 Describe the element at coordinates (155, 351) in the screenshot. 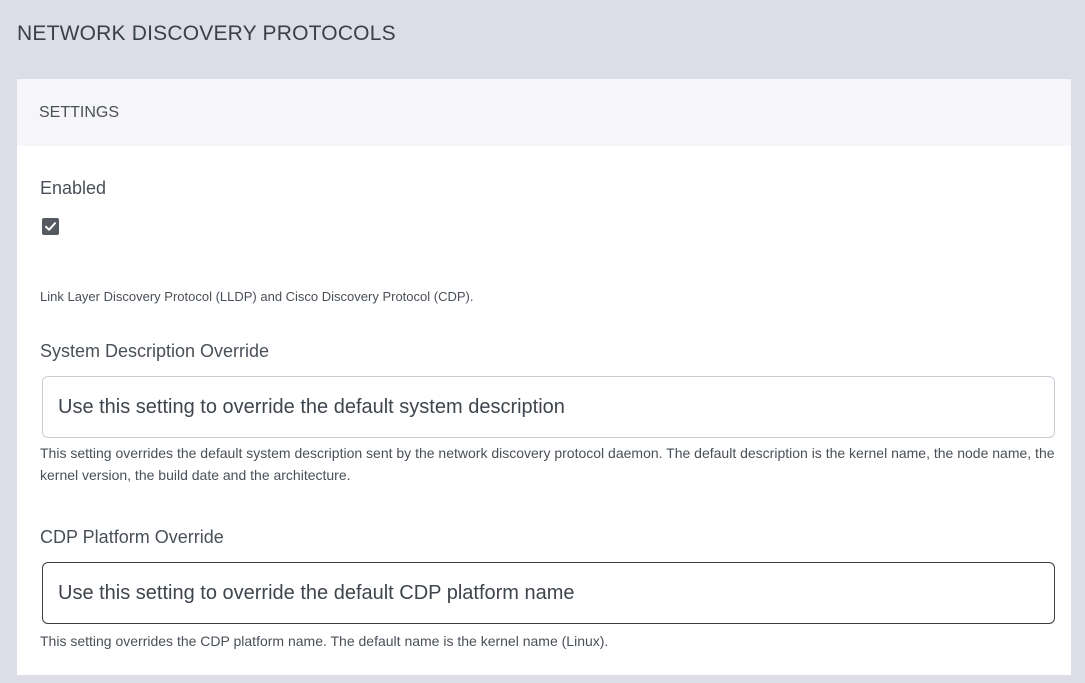

I see `system-description-label: System Description Override` at that location.